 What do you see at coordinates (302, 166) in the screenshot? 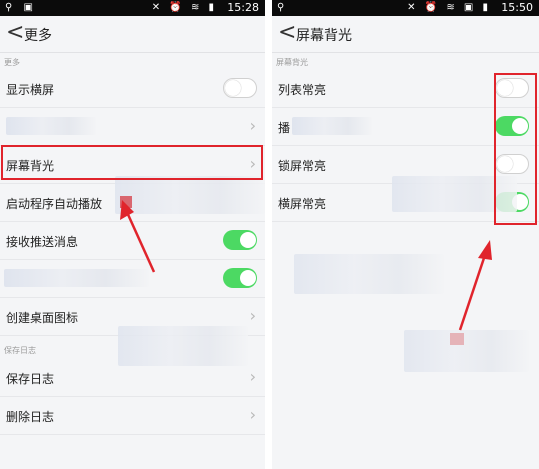
I see `row-label: 锁屏常亮` at bounding box center [302, 166].